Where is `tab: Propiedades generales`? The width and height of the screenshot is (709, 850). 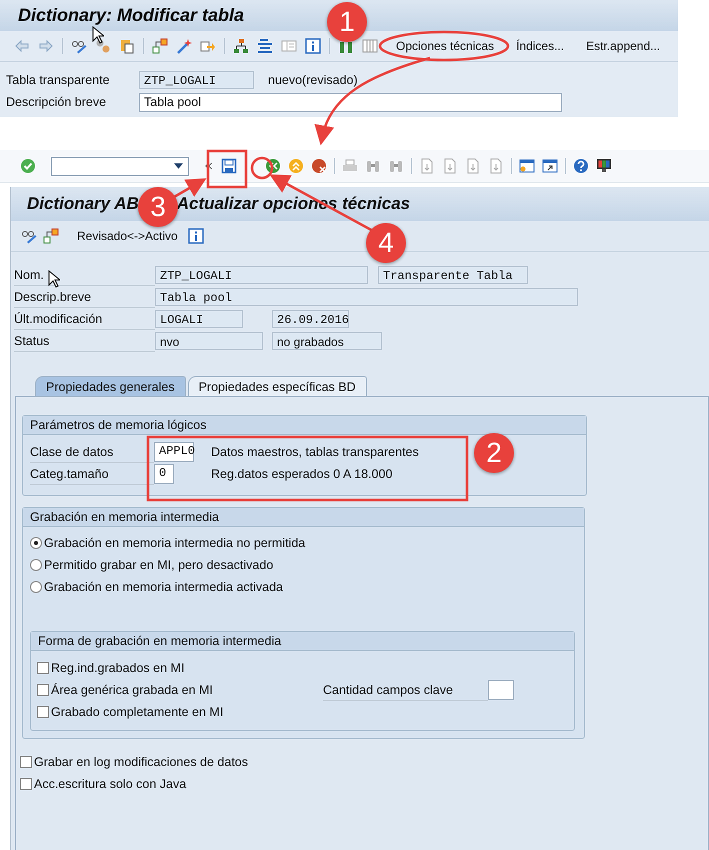
tab: Propiedades generales is located at coordinates (110, 386).